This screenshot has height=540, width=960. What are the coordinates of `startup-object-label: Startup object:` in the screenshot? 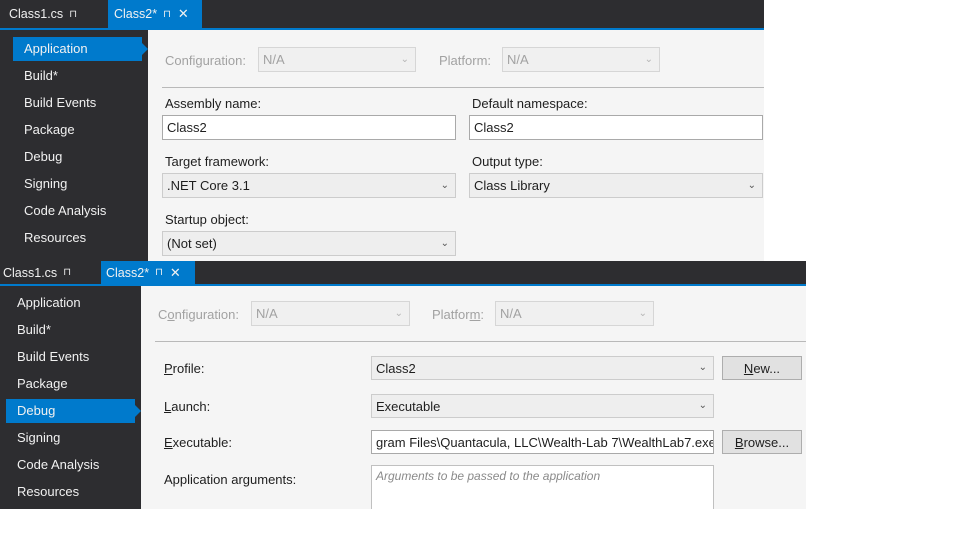 It's located at (207, 219).